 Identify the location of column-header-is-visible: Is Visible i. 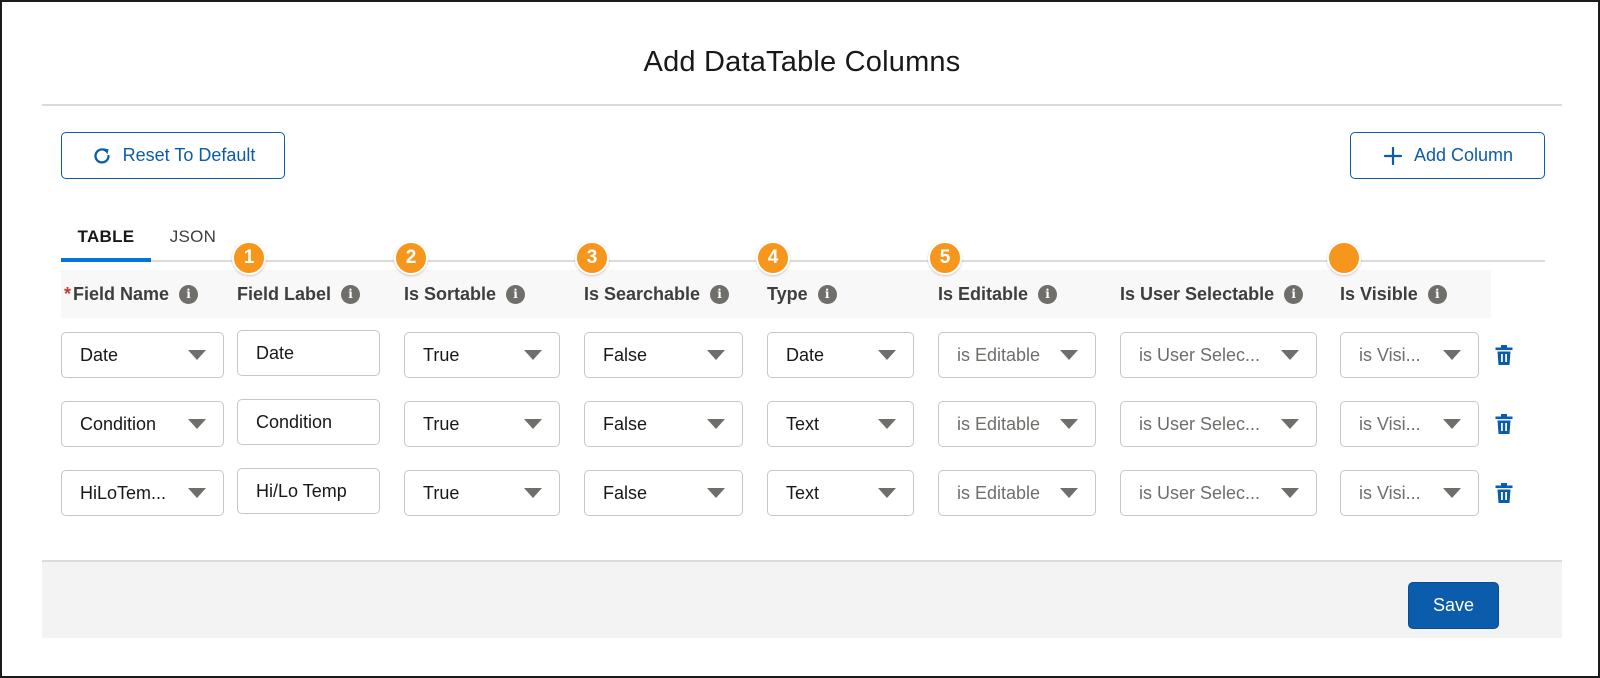
(1393, 294).